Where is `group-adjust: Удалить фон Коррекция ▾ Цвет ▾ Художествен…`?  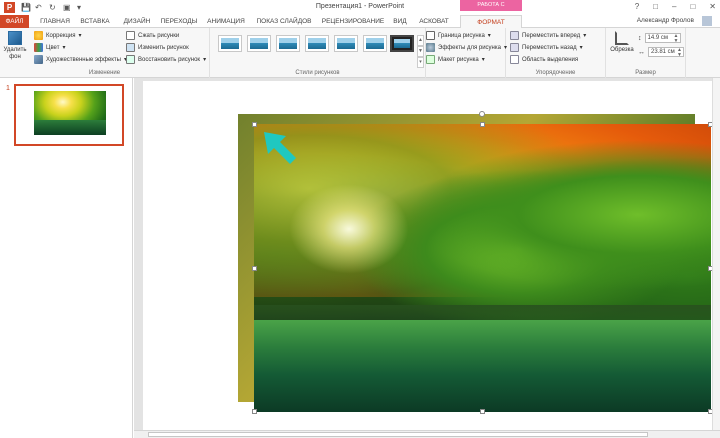
group-adjust: Удалить фон Коррекция ▾ Цвет ▾ Художествен… is located at coordinates (105, 53).